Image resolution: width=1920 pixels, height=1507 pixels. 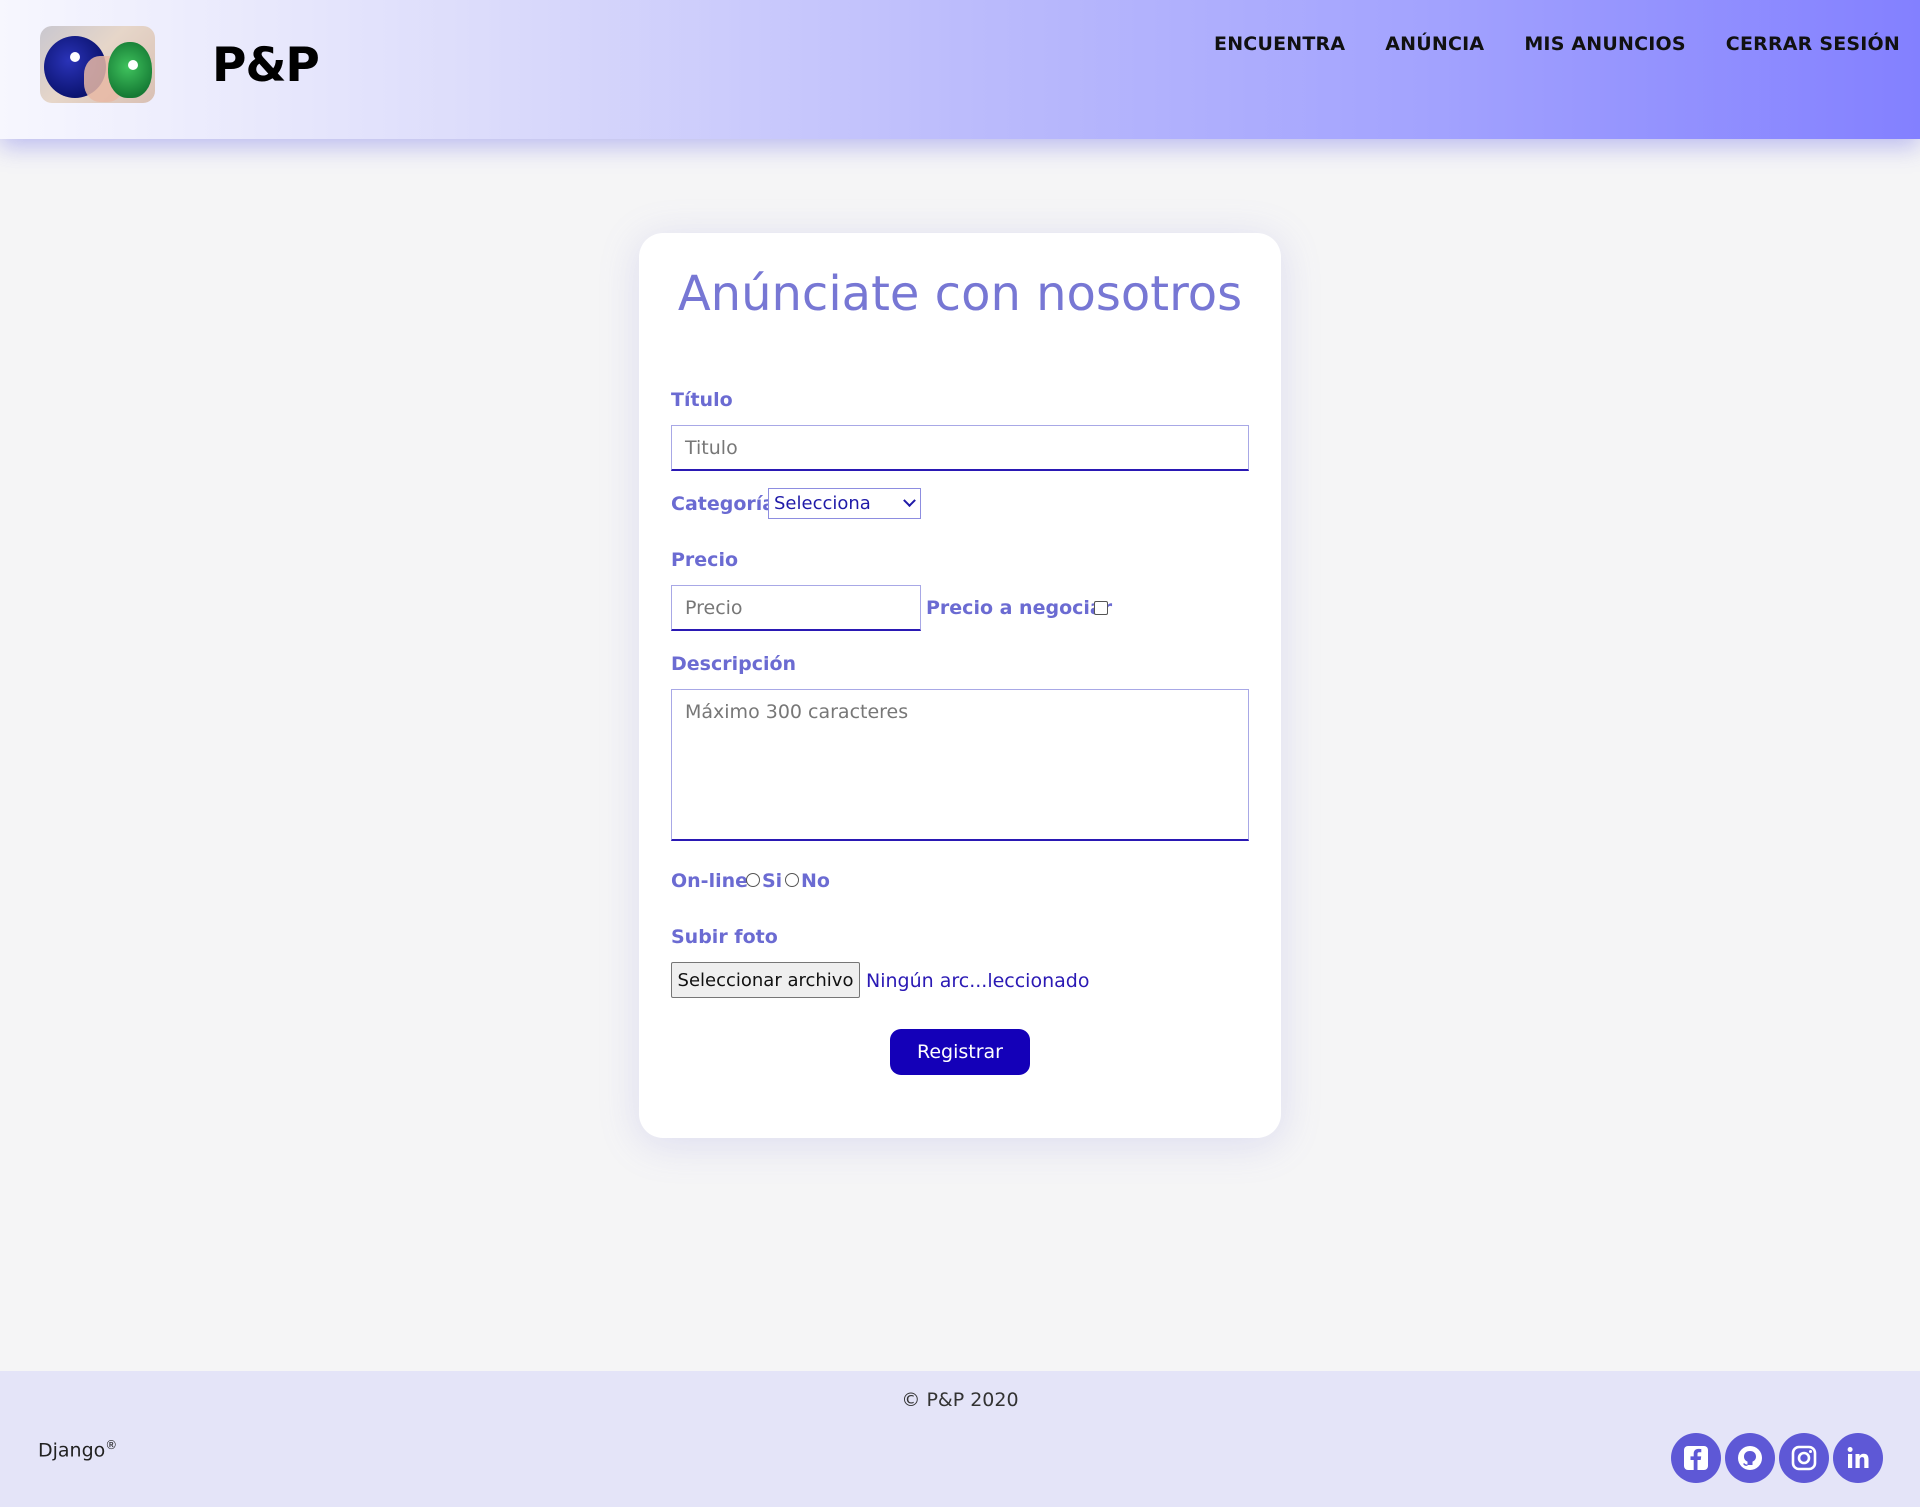 What do you see at coordinates (1696, 1458) in the screenshot?
I see `facebook-icon` at bounding box center [1696, 1458].